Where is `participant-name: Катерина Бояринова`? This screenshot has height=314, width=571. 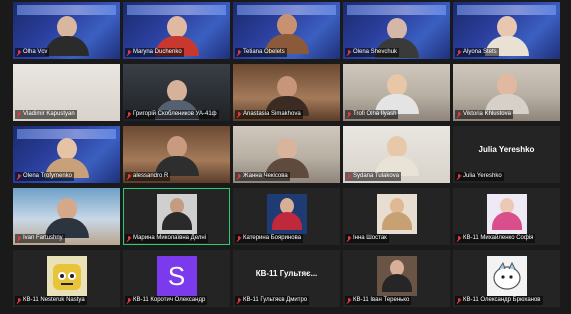 participant-name: Катерина Бояринова is located at coordinates (272, 238).